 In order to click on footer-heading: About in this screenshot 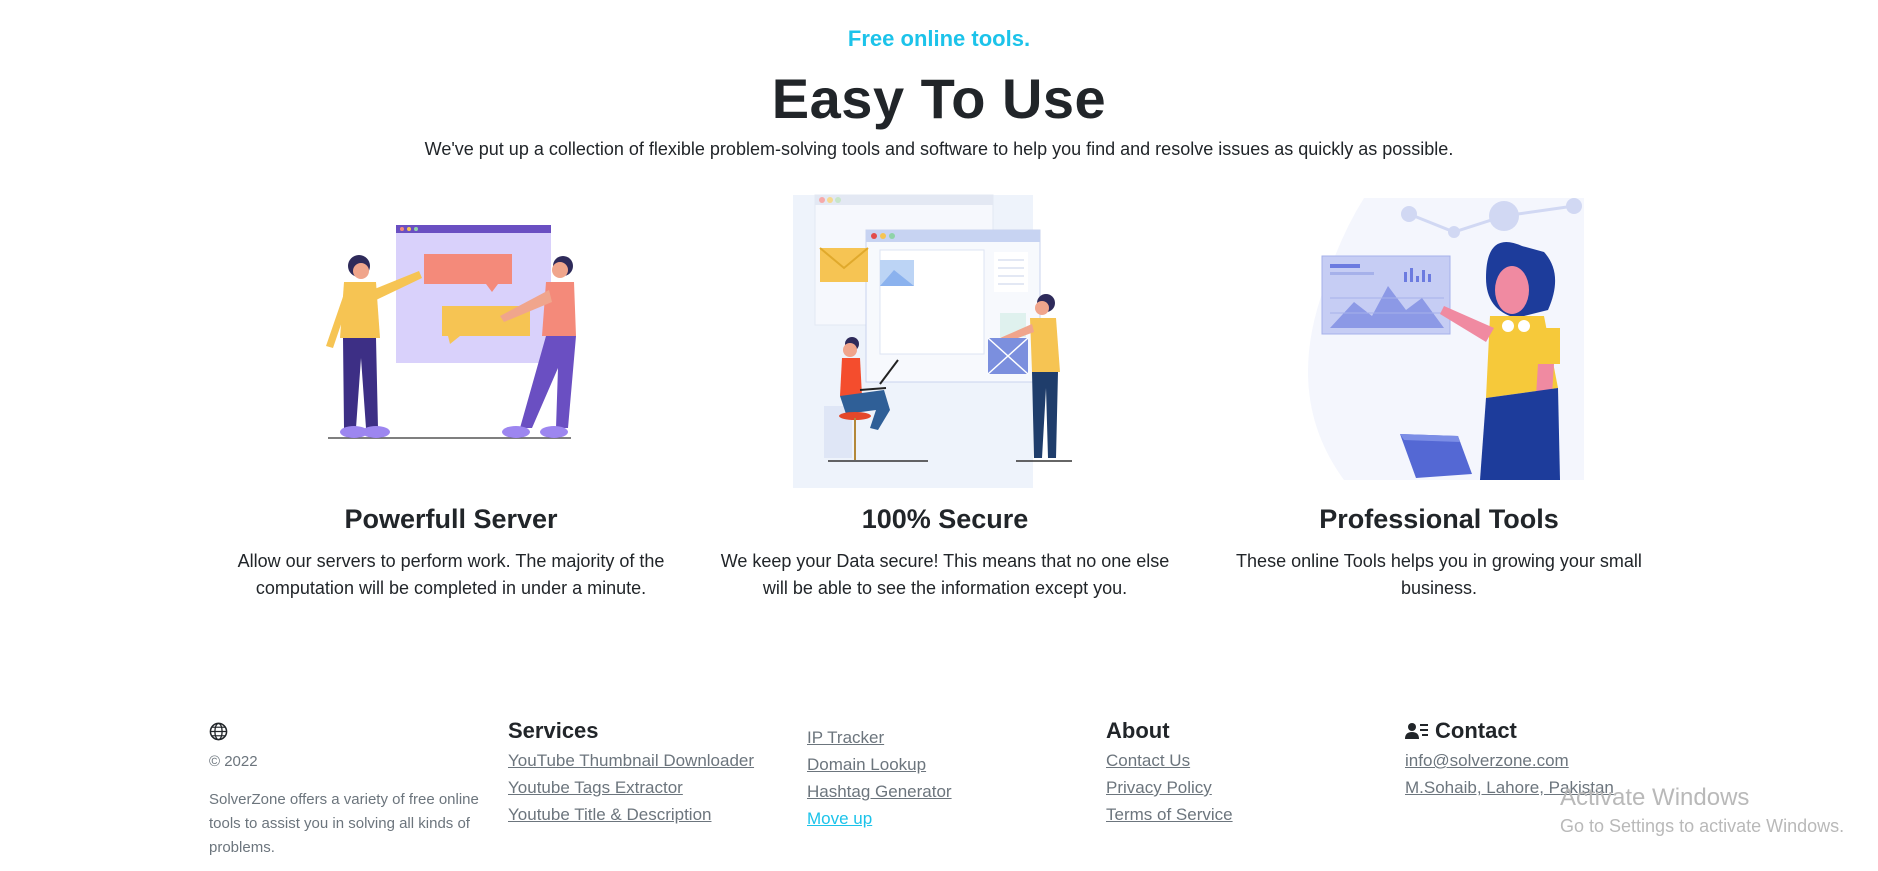, I will do `click(1138, 730)`.